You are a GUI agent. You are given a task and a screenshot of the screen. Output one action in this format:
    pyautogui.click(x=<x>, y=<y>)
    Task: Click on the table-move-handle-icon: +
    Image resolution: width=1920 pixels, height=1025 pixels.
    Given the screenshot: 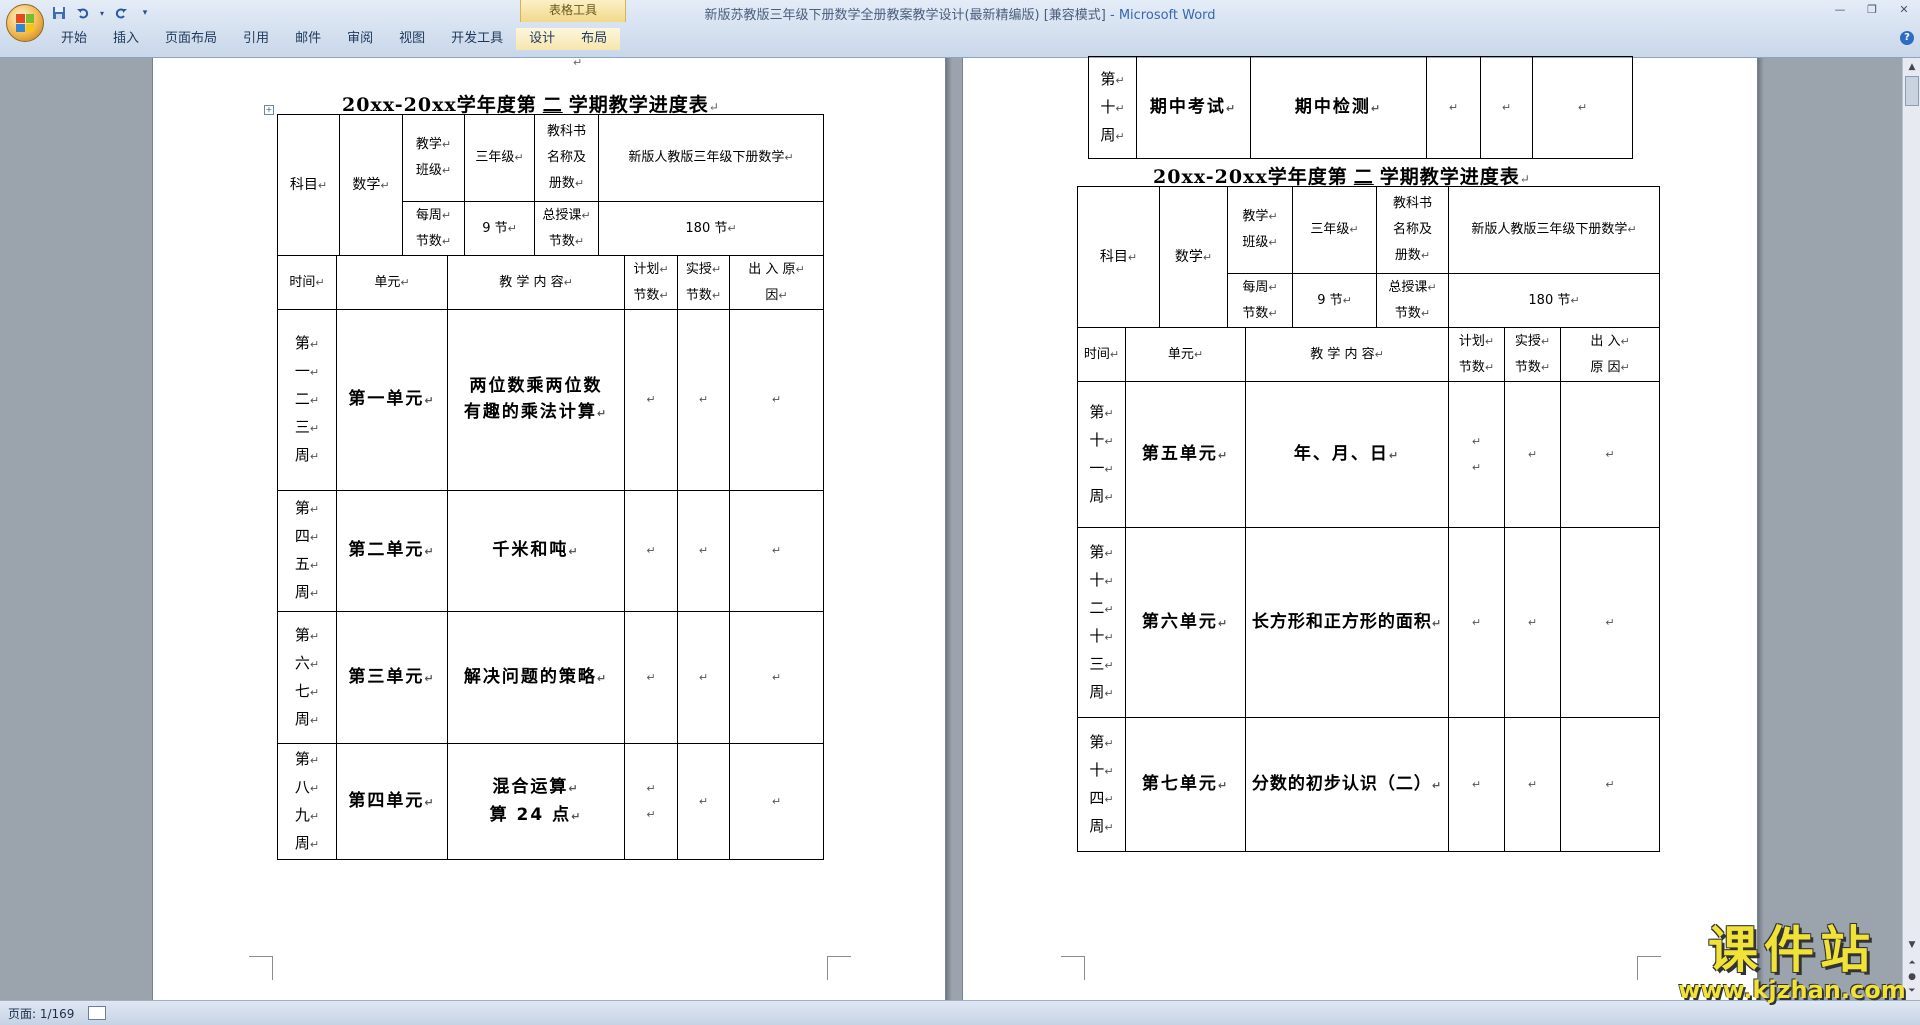 What is the action you would take?
    pyautogui.click(x=269, y=110)
    